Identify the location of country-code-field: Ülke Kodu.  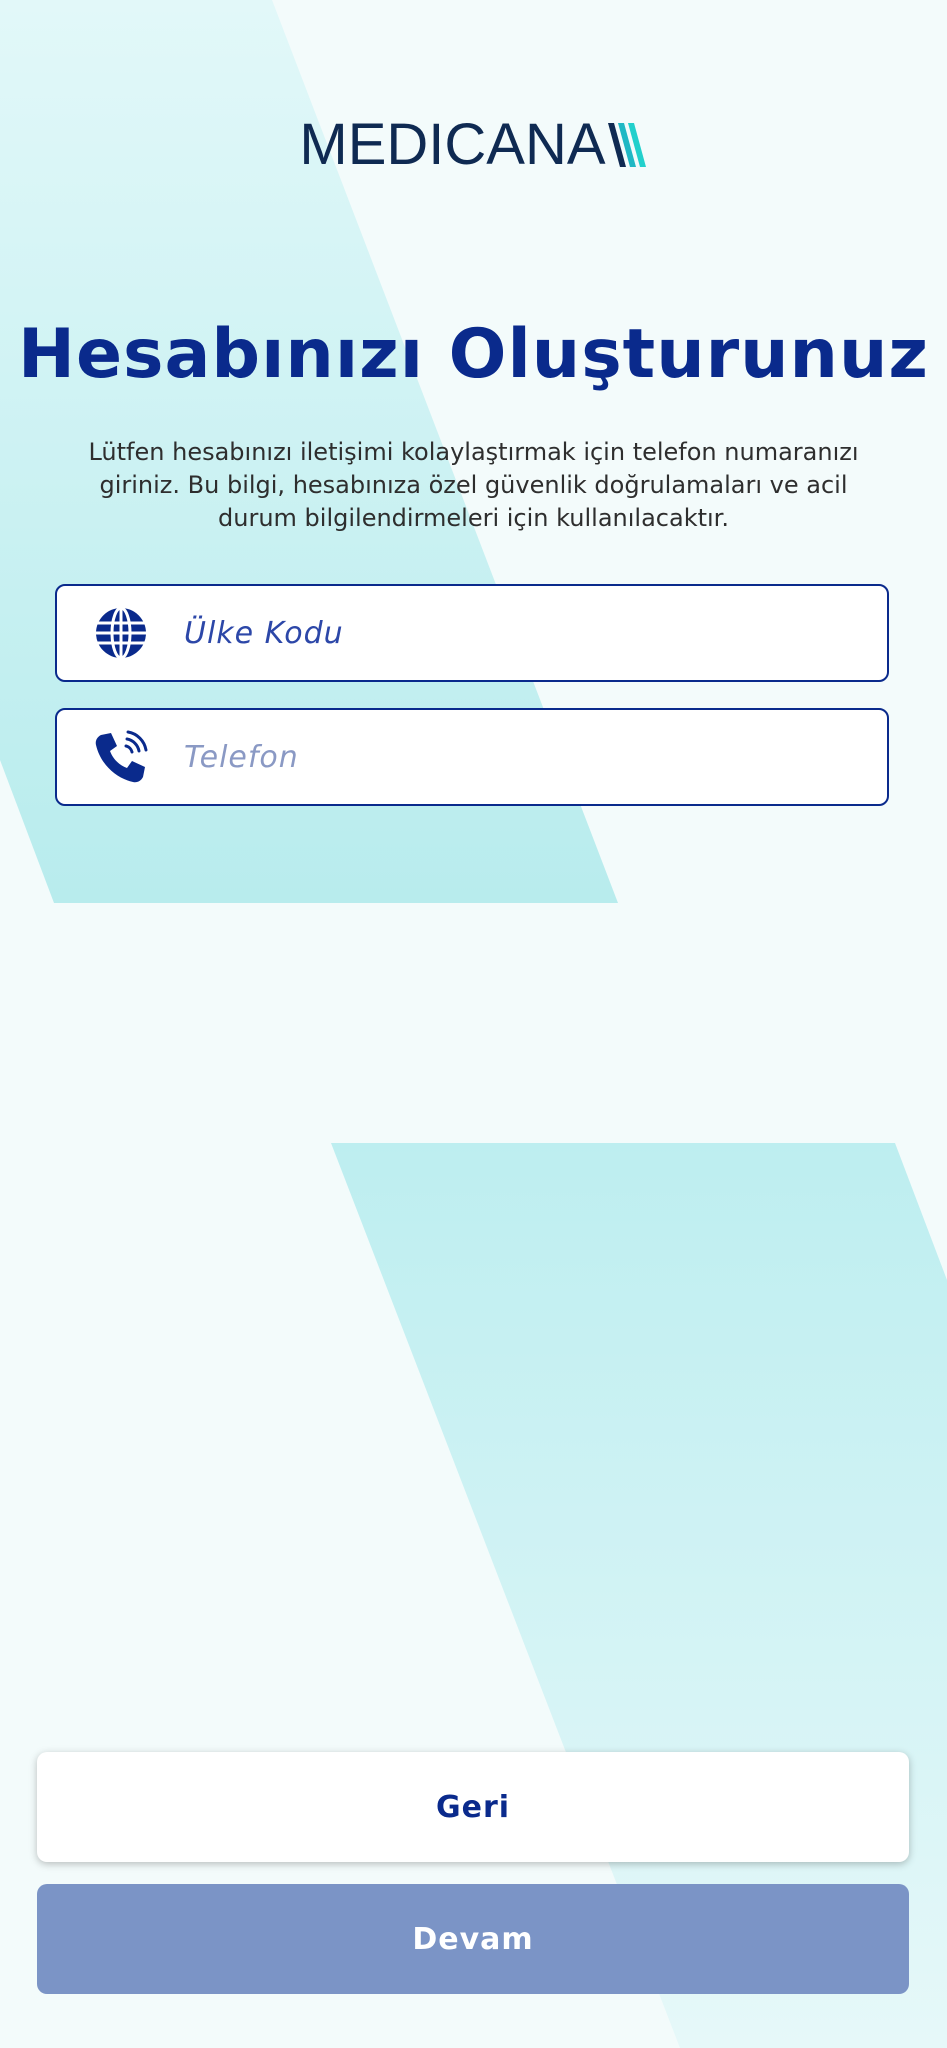
(472, 633).